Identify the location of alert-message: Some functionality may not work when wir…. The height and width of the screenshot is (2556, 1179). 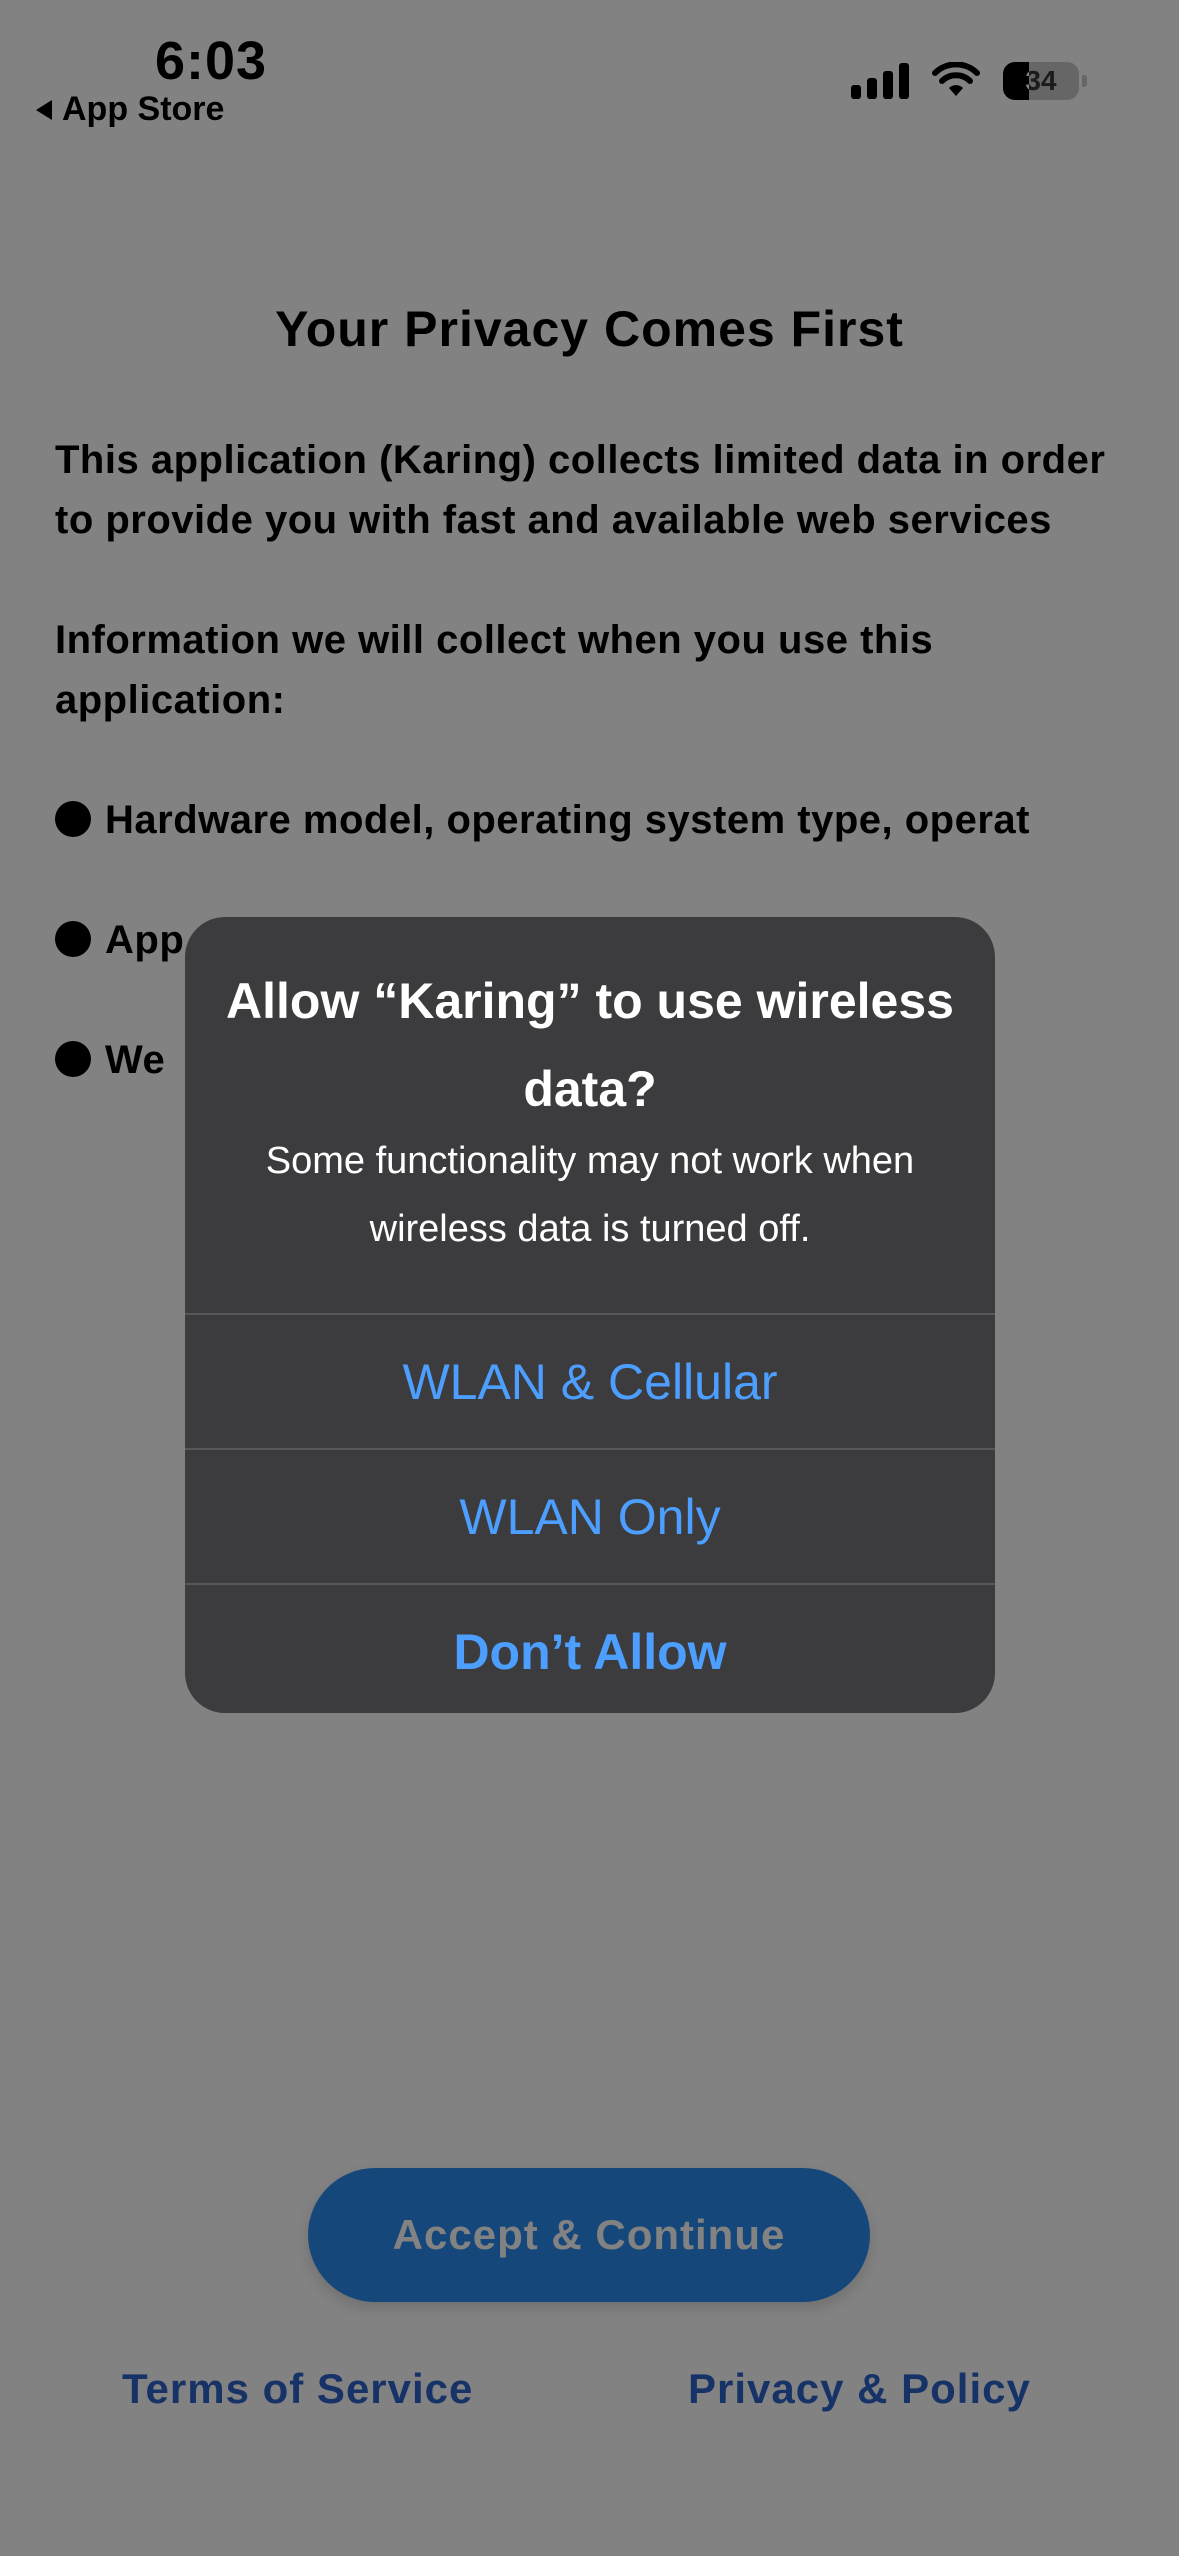
(590, 1195).